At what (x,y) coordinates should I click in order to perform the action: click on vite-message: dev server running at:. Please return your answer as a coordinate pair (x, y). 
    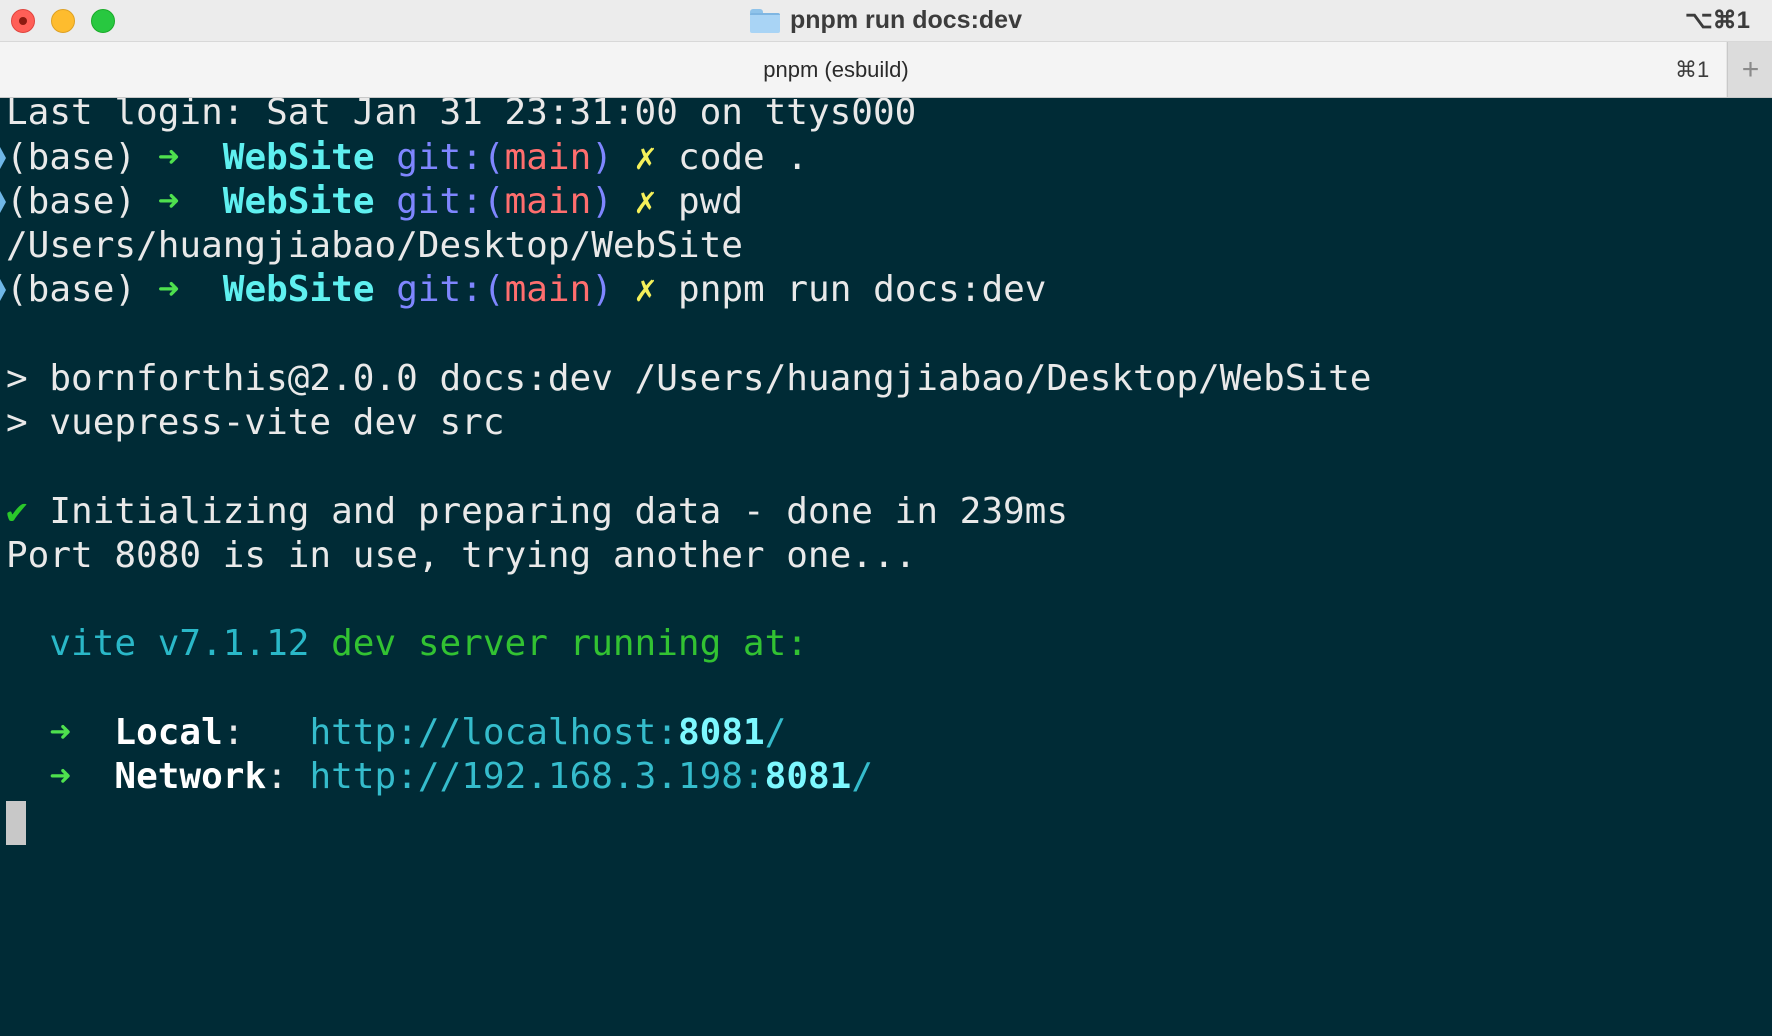
    Looking at the image, I should click on (558, 643).